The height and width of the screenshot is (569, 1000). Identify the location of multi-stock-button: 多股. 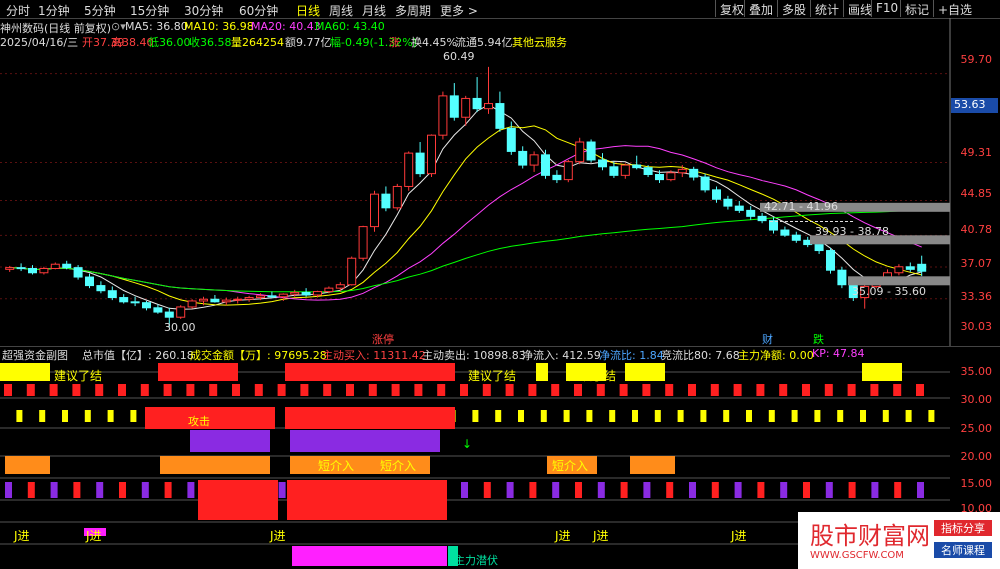
(793, 8).